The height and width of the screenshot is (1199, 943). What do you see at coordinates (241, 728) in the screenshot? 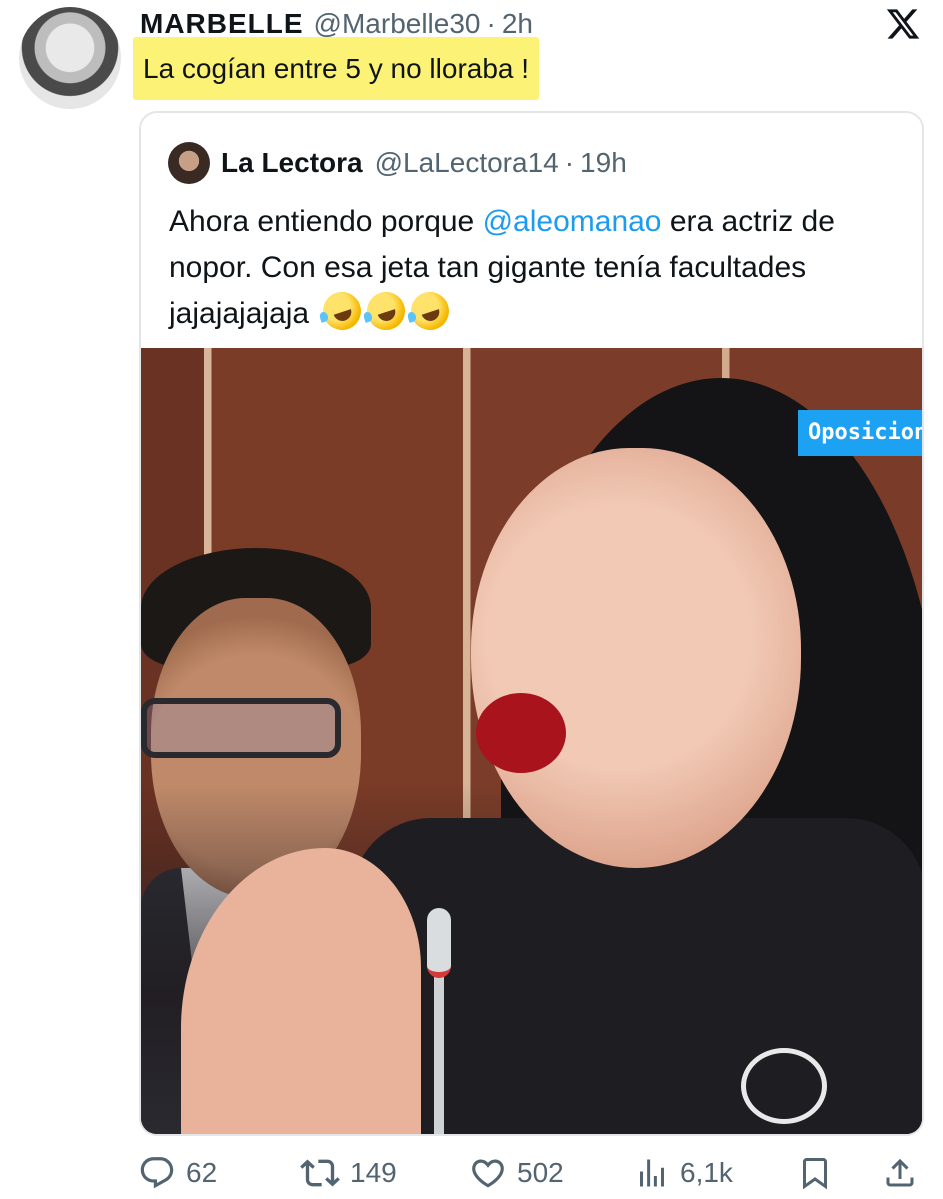
I see `man-glasses` at bounding box center [241, 728].